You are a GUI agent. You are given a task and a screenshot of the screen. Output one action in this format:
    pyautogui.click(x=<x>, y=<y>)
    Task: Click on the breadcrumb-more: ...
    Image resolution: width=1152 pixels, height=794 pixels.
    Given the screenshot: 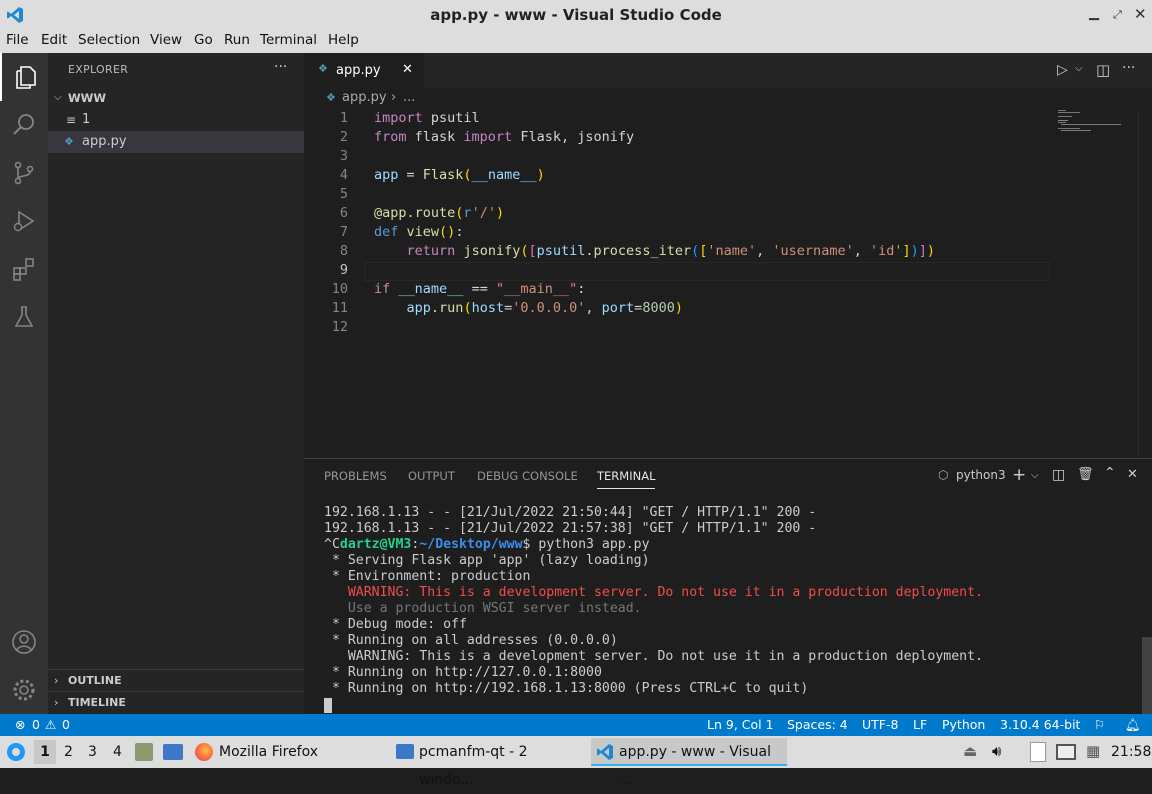 What is the action you would take?
    pyautogui.click(x=409, y=97)
    